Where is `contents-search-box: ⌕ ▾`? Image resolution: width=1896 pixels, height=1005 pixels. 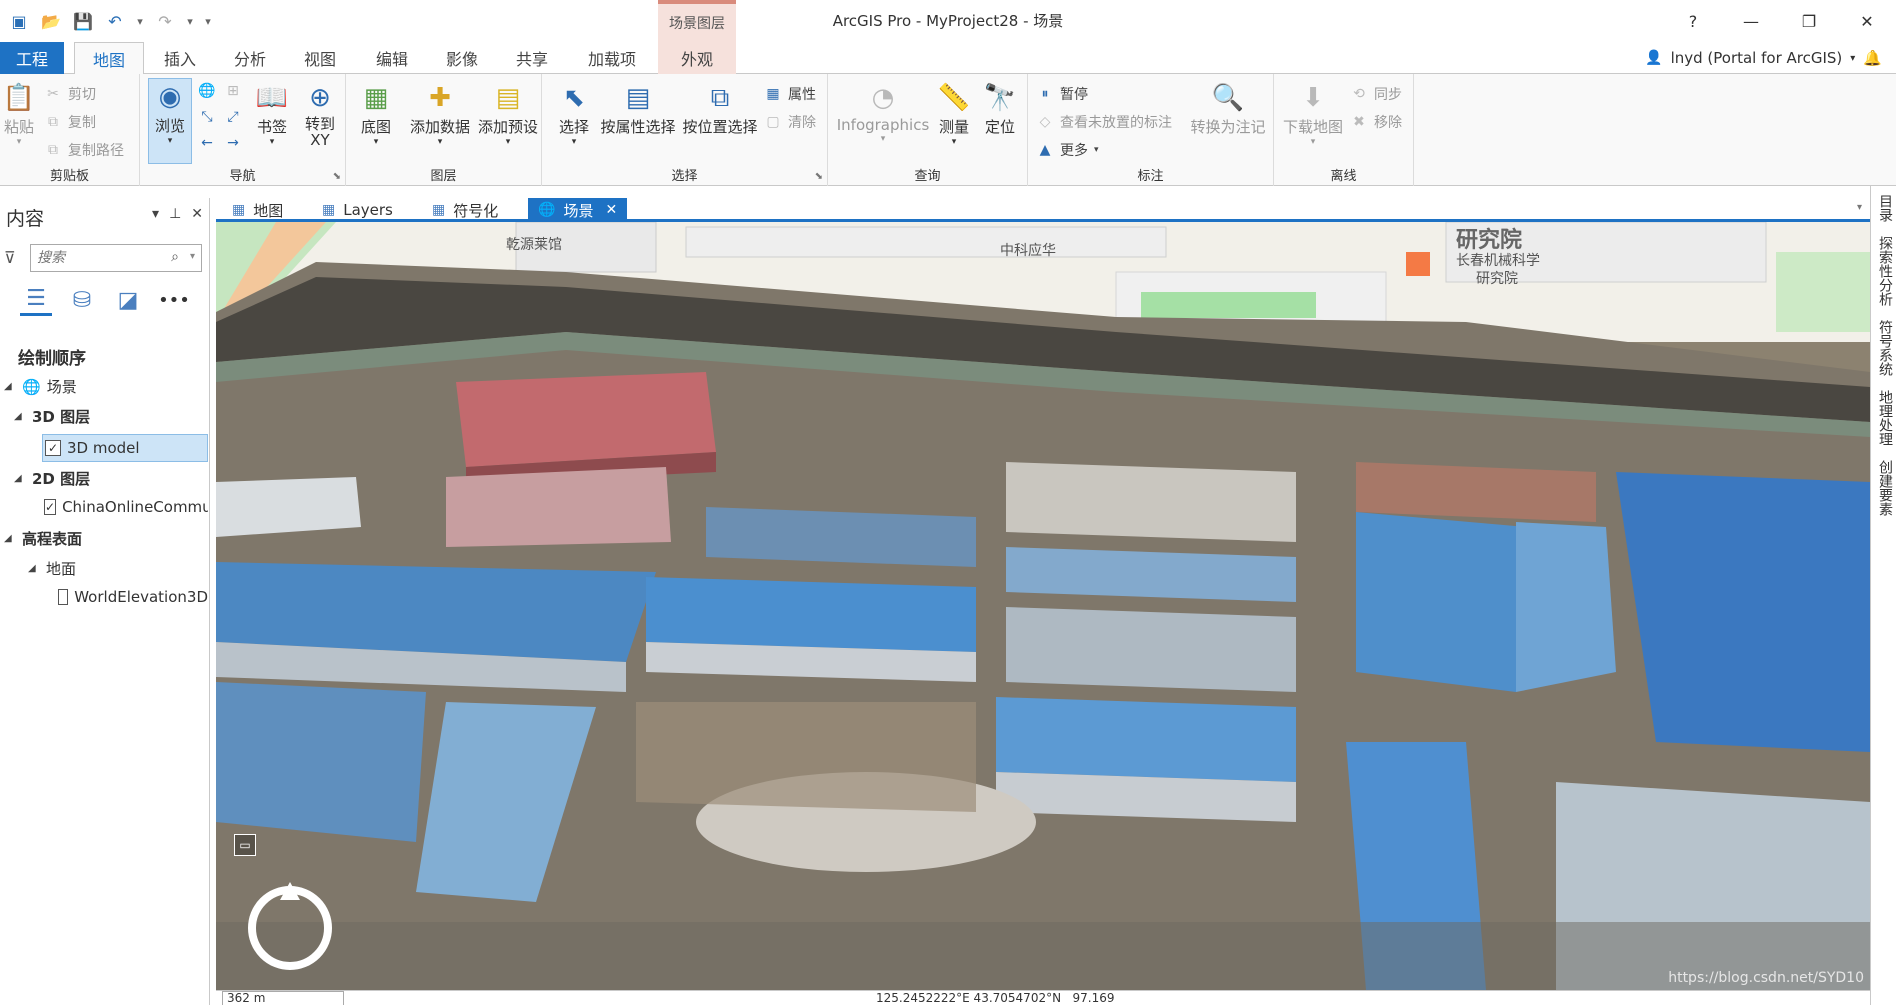 contents-search-box: ⌕ ▾ is located at coordinates (116, 258).